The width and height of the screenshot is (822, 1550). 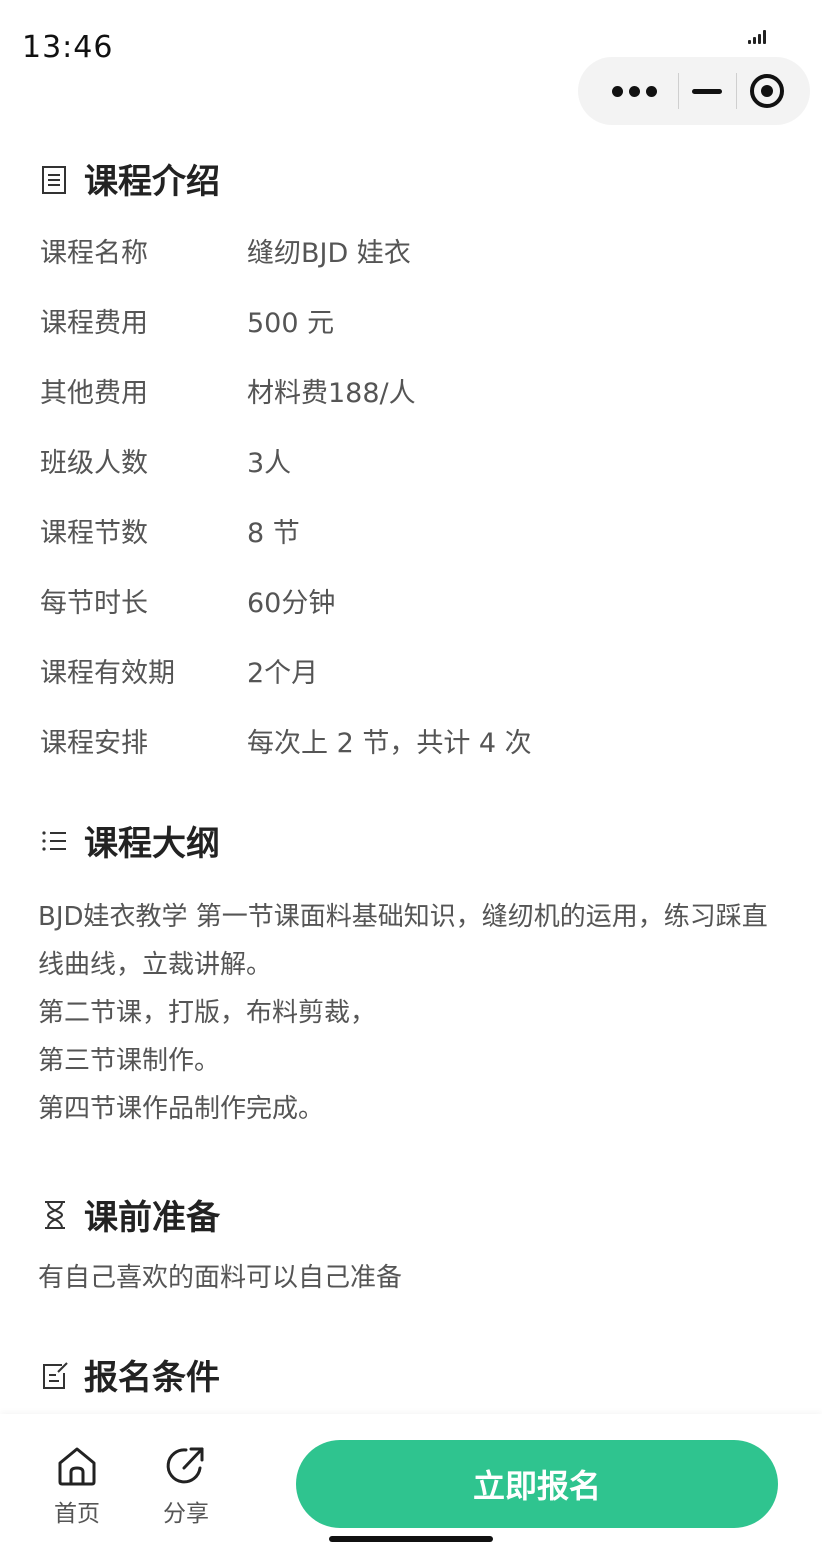 I want to click on home-tab-label: 首页, so click(x=77, y=1514).